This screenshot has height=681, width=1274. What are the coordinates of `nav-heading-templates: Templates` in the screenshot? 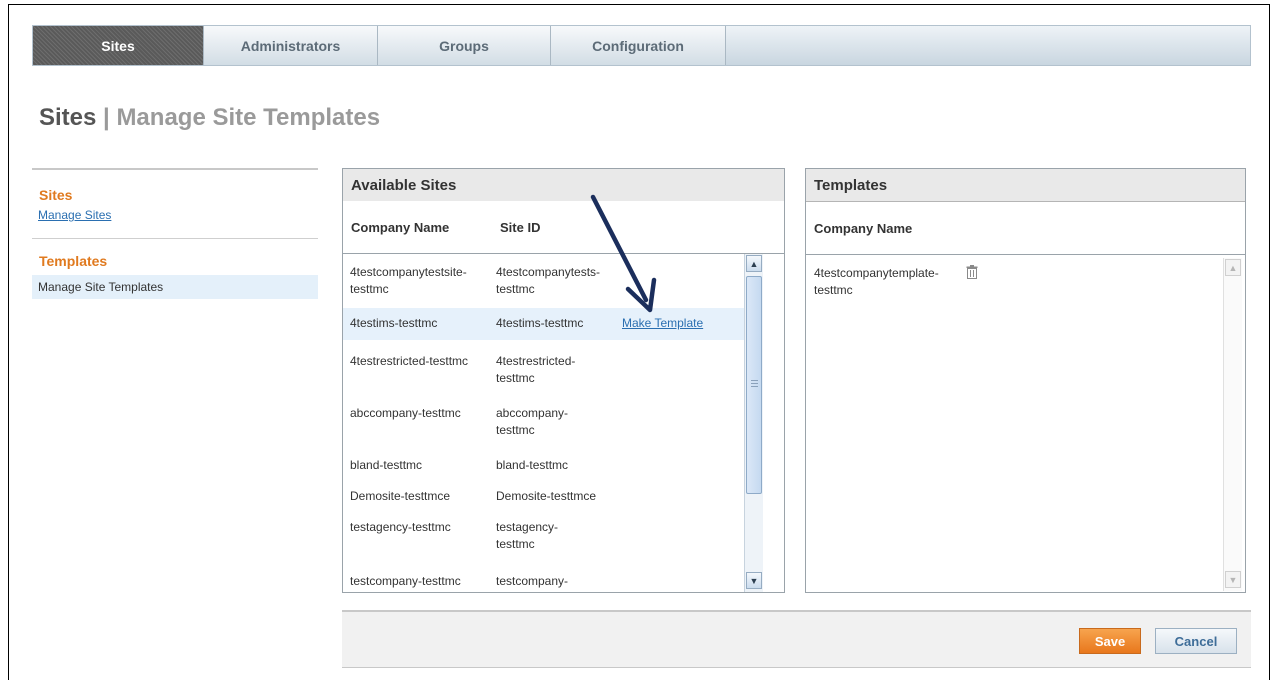 It's located at (73, 261).